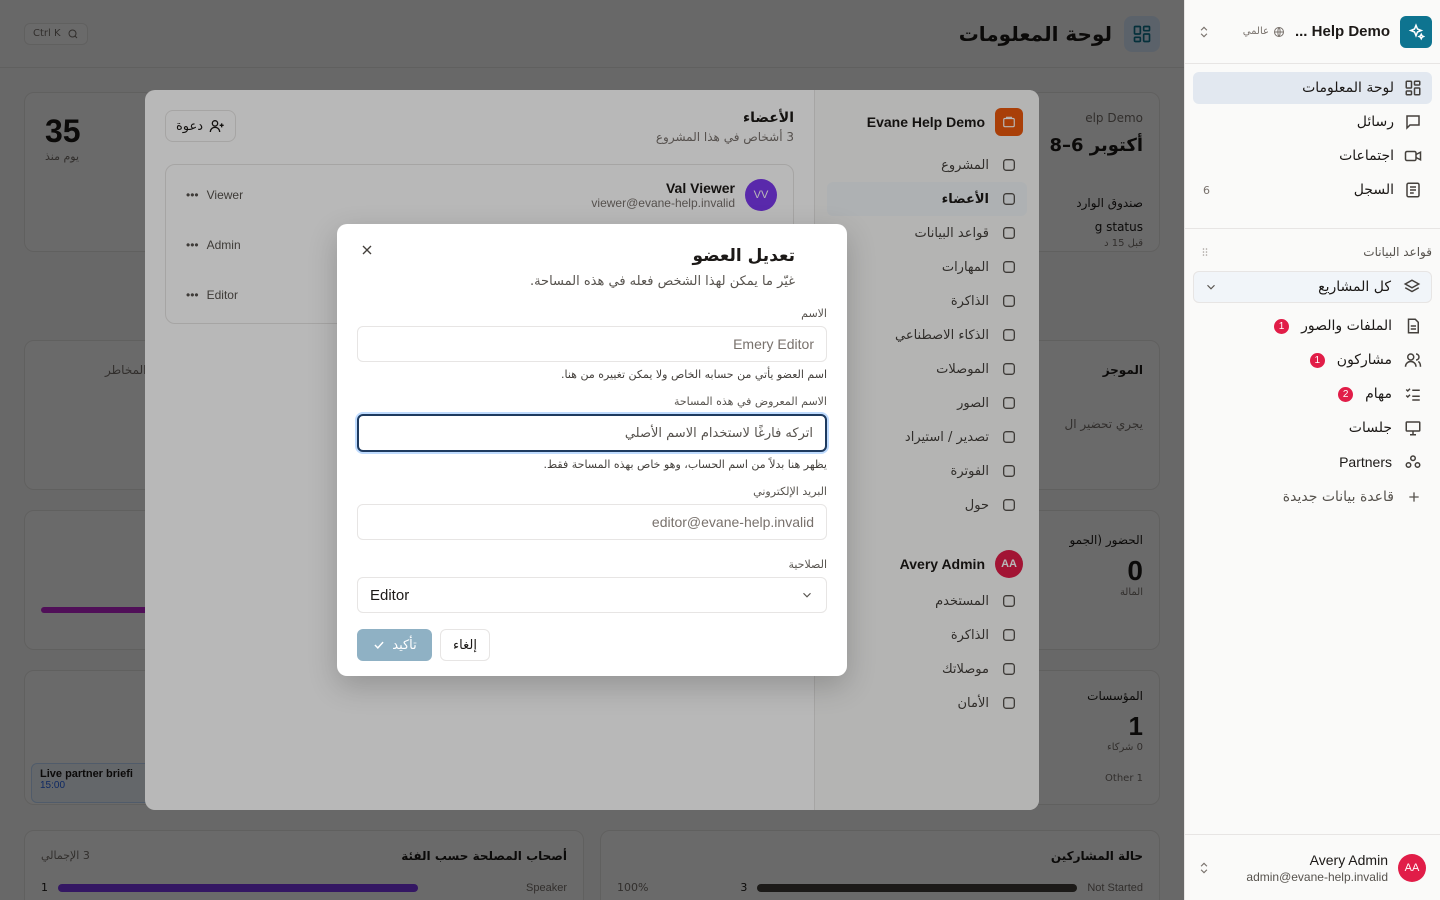  I want to click on sidebar-item-label: Partners, so click(1365, 462).